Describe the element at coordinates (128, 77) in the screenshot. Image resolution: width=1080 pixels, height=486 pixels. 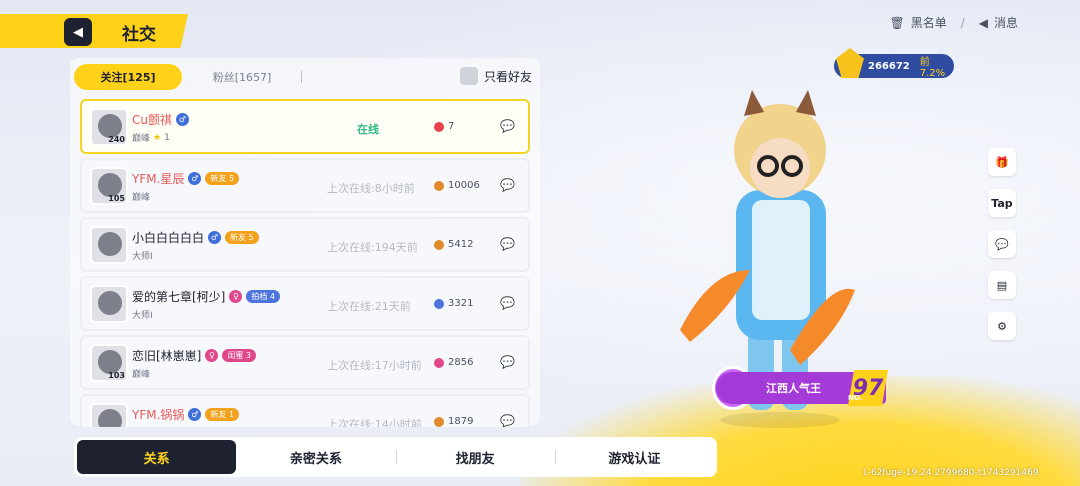
I see `tab-following: 关注[125]` at that location.